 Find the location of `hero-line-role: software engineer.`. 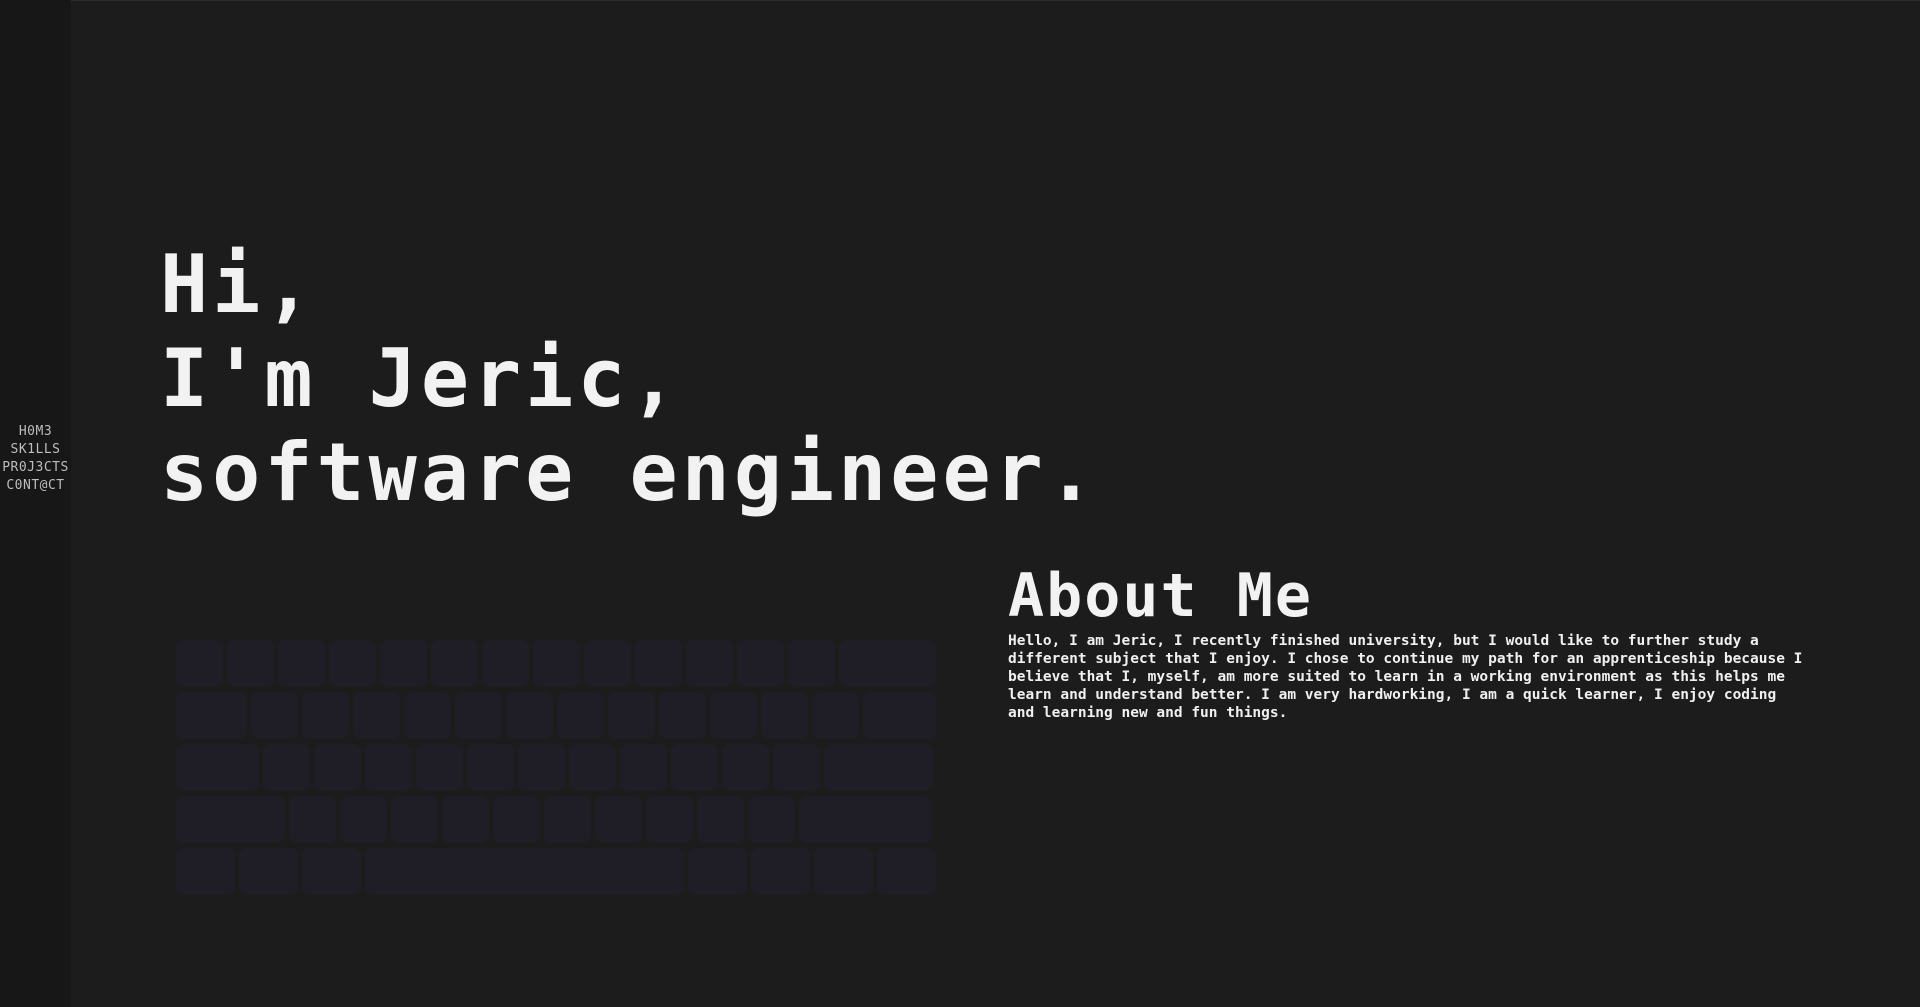

hero-line-role: software engineer. is located at coordinates (629, 472).